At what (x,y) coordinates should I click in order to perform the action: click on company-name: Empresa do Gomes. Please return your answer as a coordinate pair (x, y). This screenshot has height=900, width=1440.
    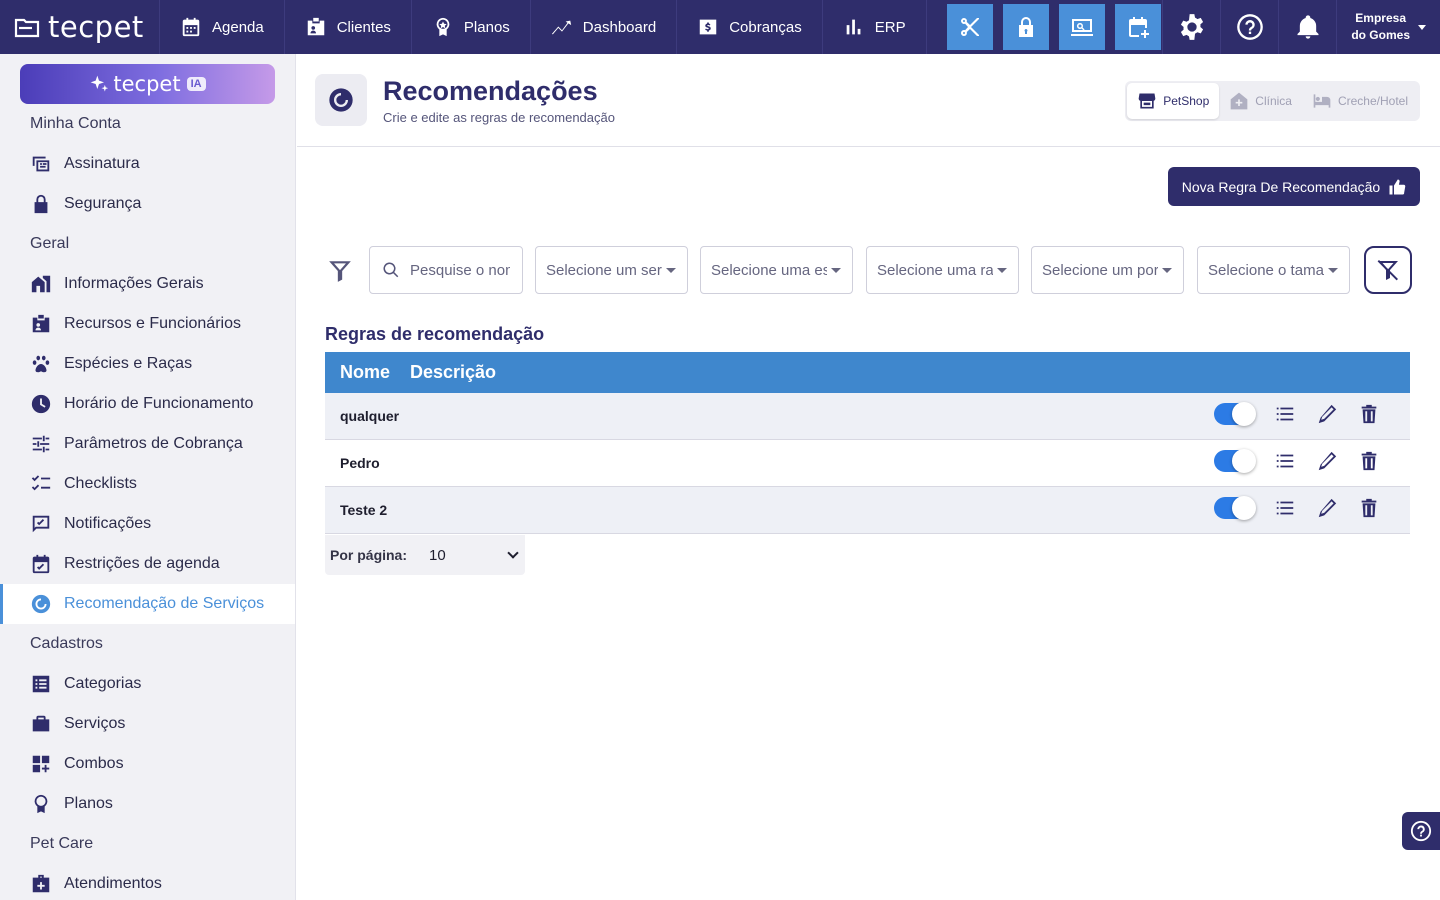
    Looking at the image, I should click on (1380, 27).